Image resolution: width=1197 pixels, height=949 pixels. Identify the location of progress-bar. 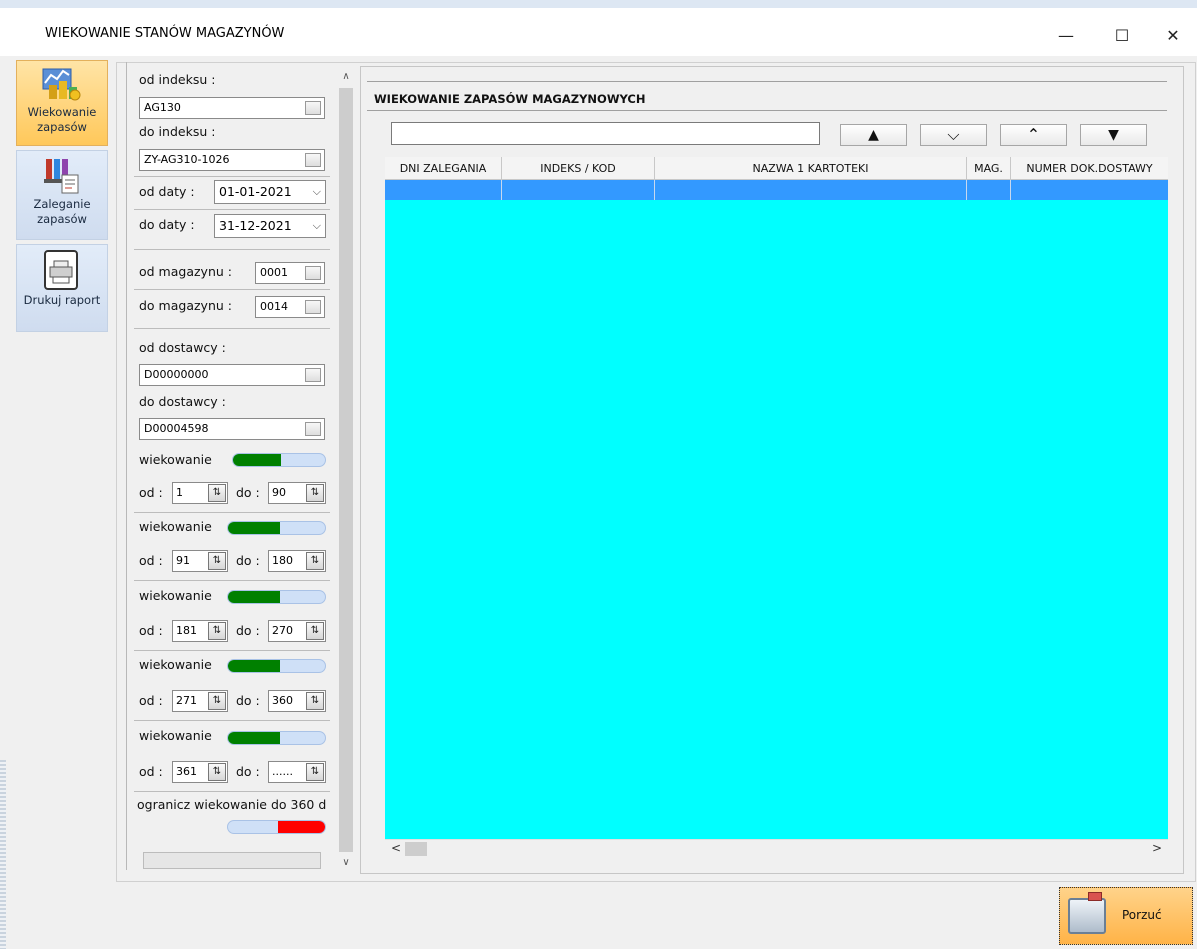
(232, 860).